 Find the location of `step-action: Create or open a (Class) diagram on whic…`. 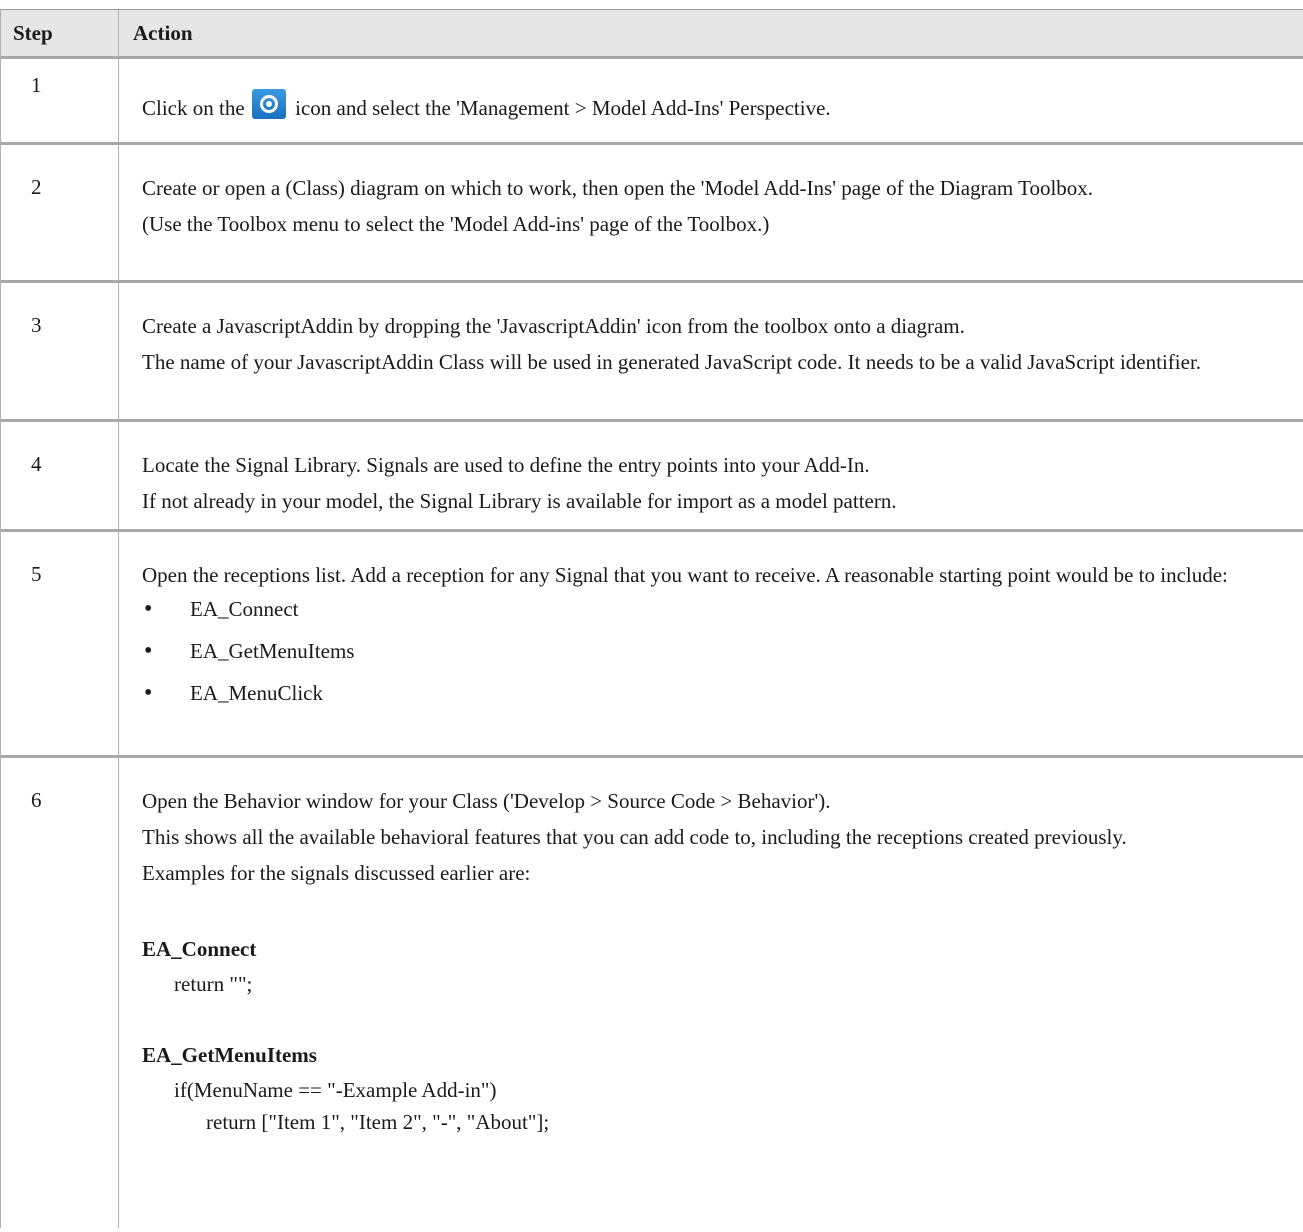

step-action: Create or open a (Class) diagram on whic… is located at coordinates (711, 212).